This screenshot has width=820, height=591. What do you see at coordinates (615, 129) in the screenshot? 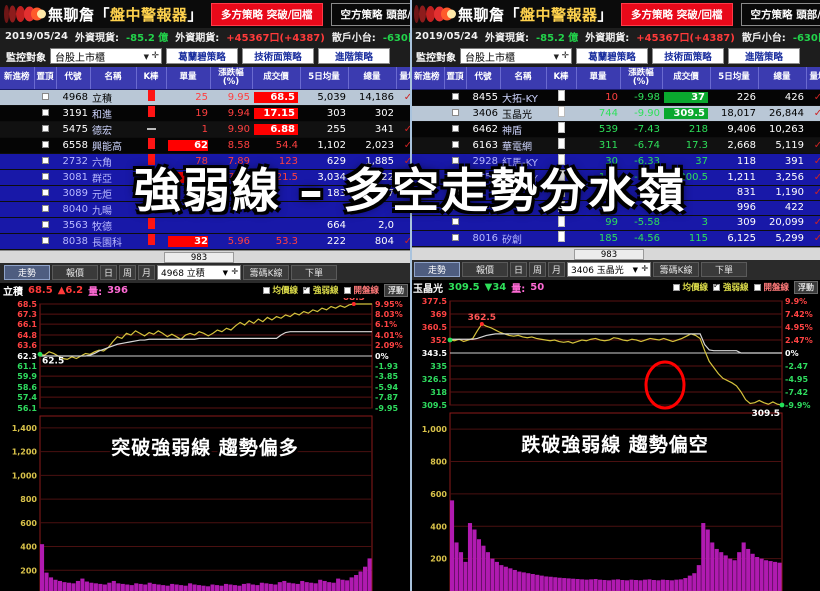
I see `table-row: 6462 神盾 539 -7.43 218 9,406 10,263` at bounding box center [615, 129].